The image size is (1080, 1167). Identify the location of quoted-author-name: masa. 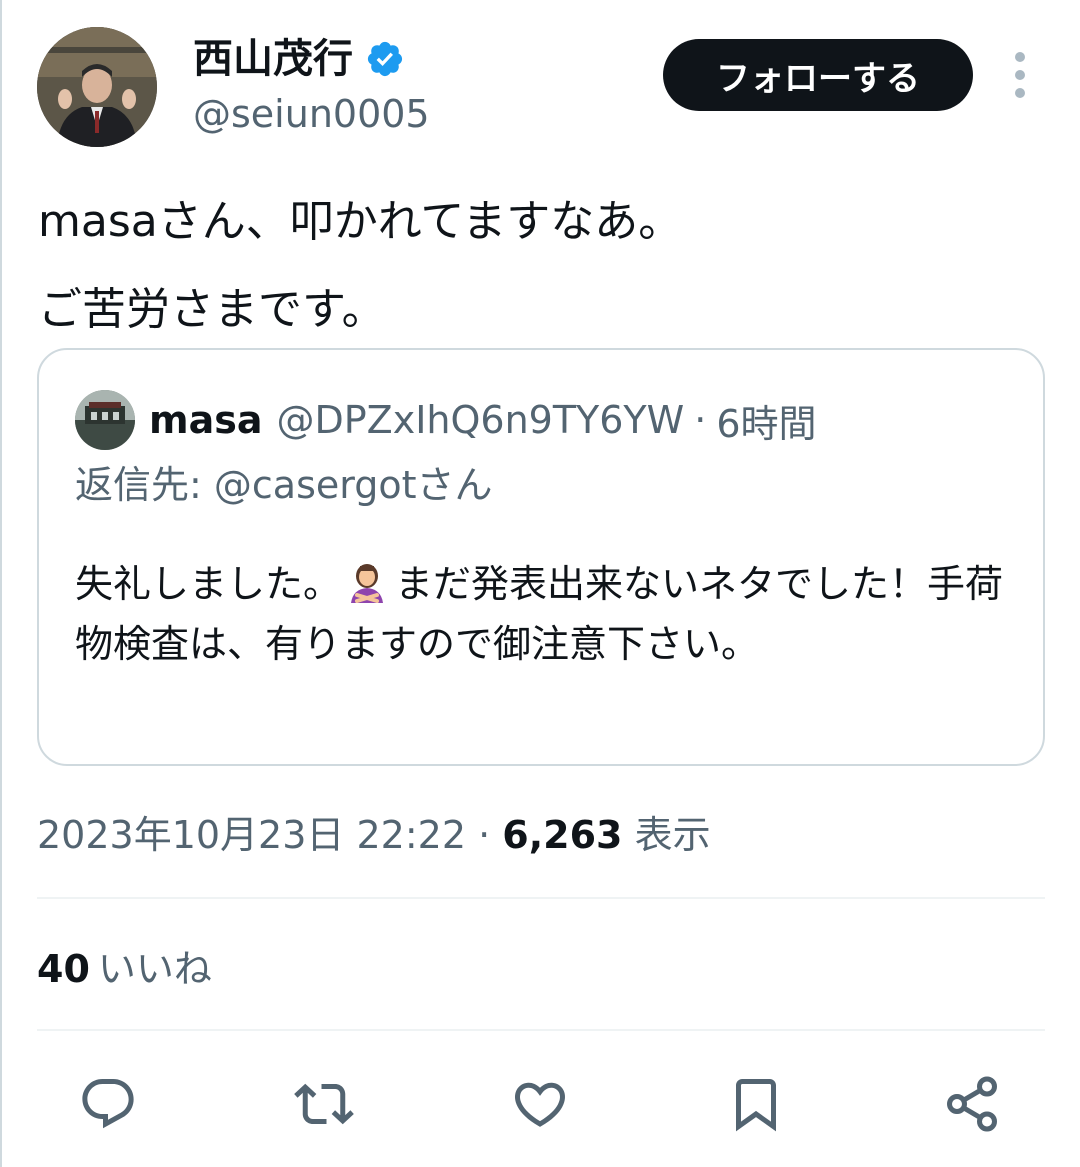
(206, 420).